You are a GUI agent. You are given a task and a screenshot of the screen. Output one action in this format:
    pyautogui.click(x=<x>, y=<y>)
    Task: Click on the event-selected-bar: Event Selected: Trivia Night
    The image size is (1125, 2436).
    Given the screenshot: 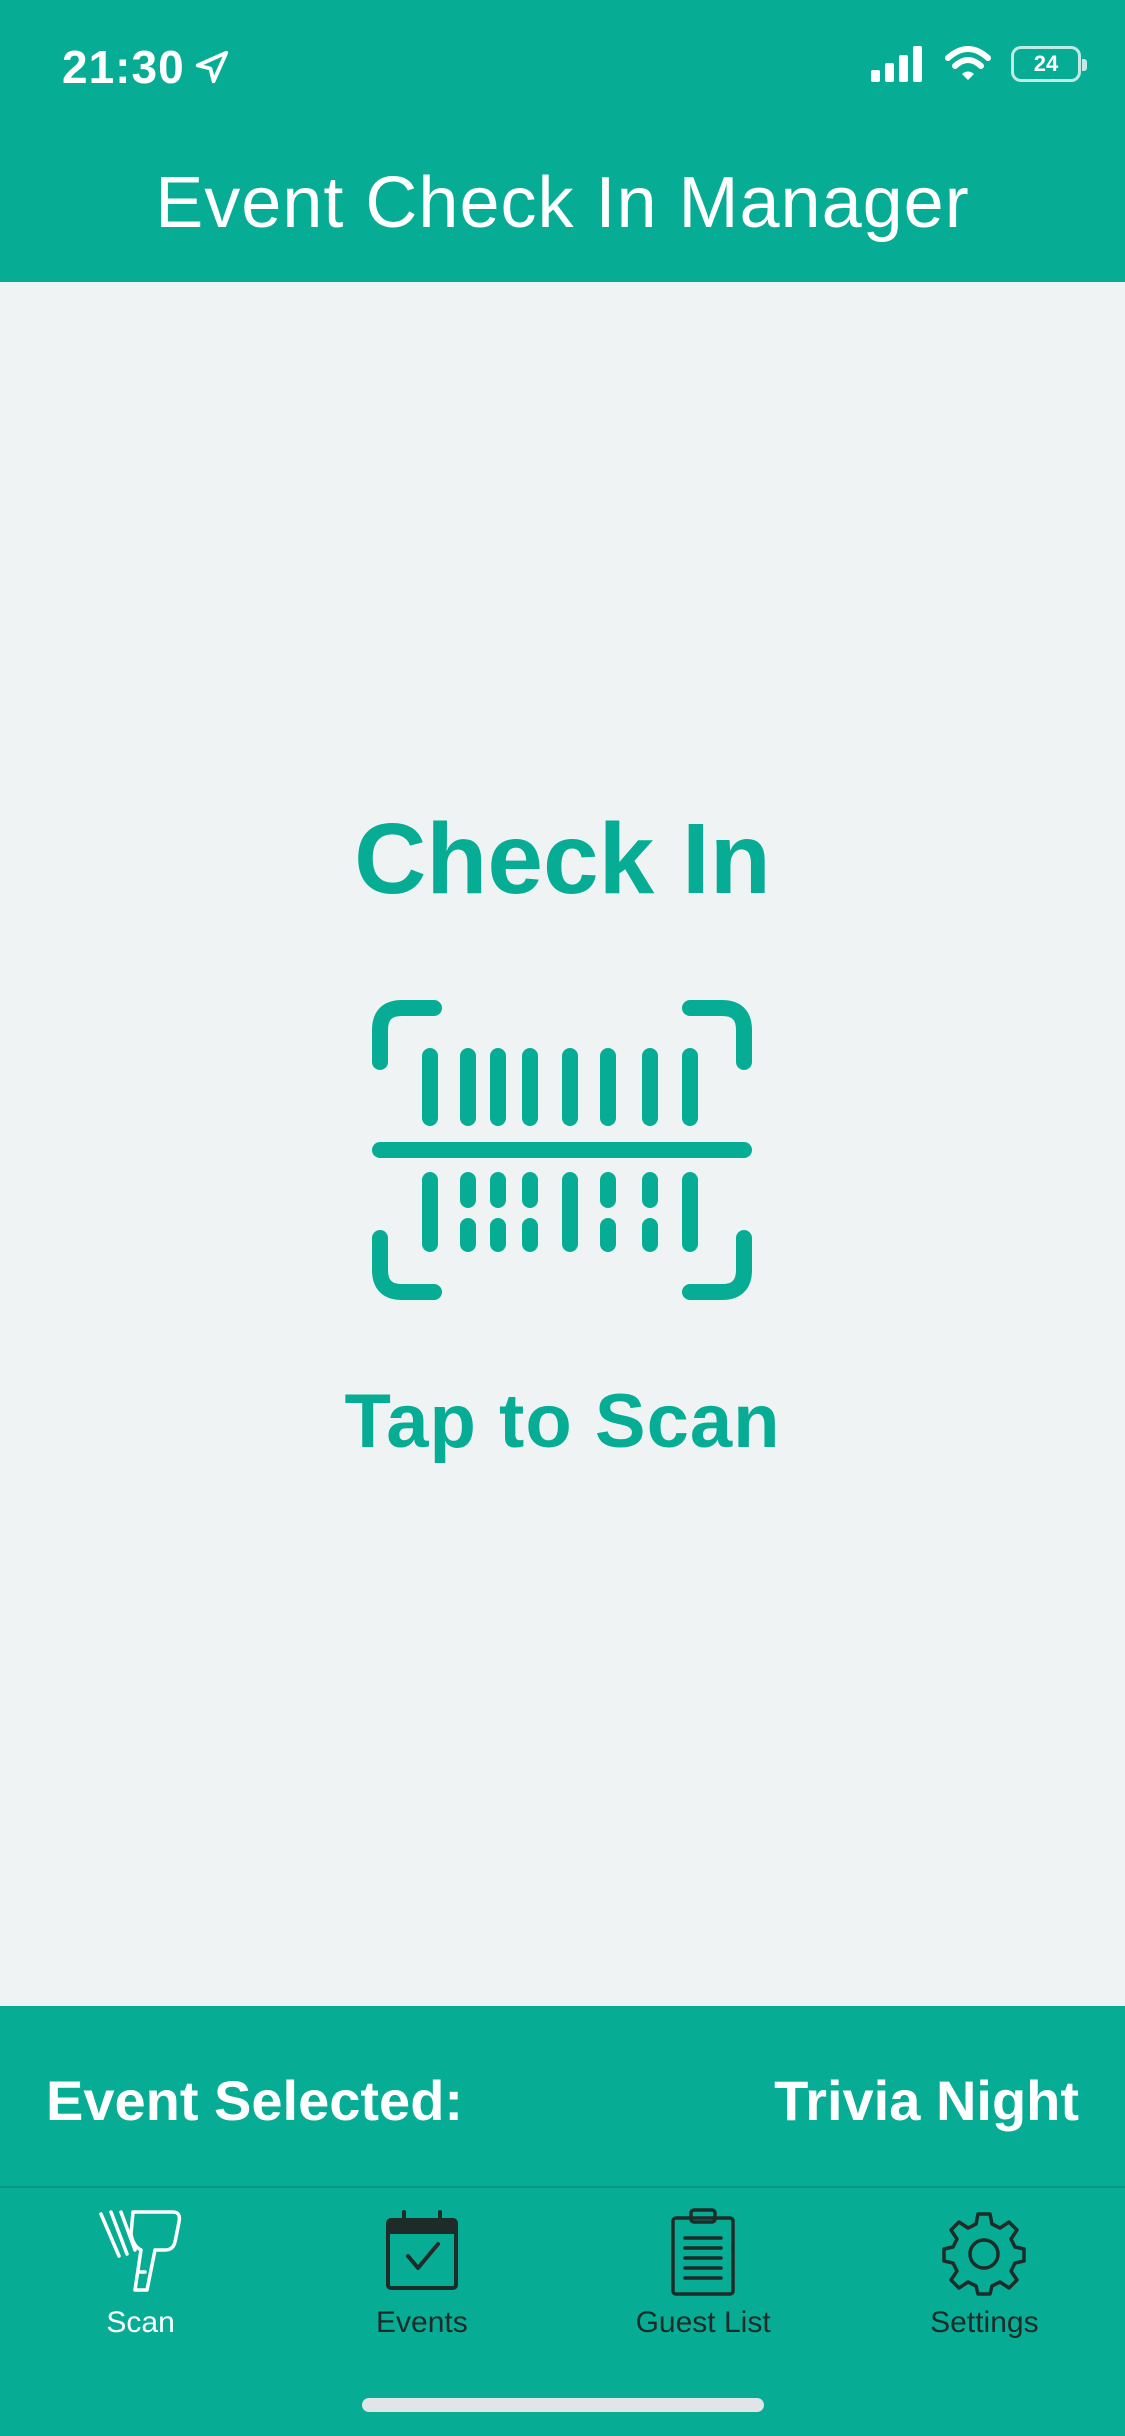 What is the action you would take?
    pyautogui.click(x=562, y=2096)
    